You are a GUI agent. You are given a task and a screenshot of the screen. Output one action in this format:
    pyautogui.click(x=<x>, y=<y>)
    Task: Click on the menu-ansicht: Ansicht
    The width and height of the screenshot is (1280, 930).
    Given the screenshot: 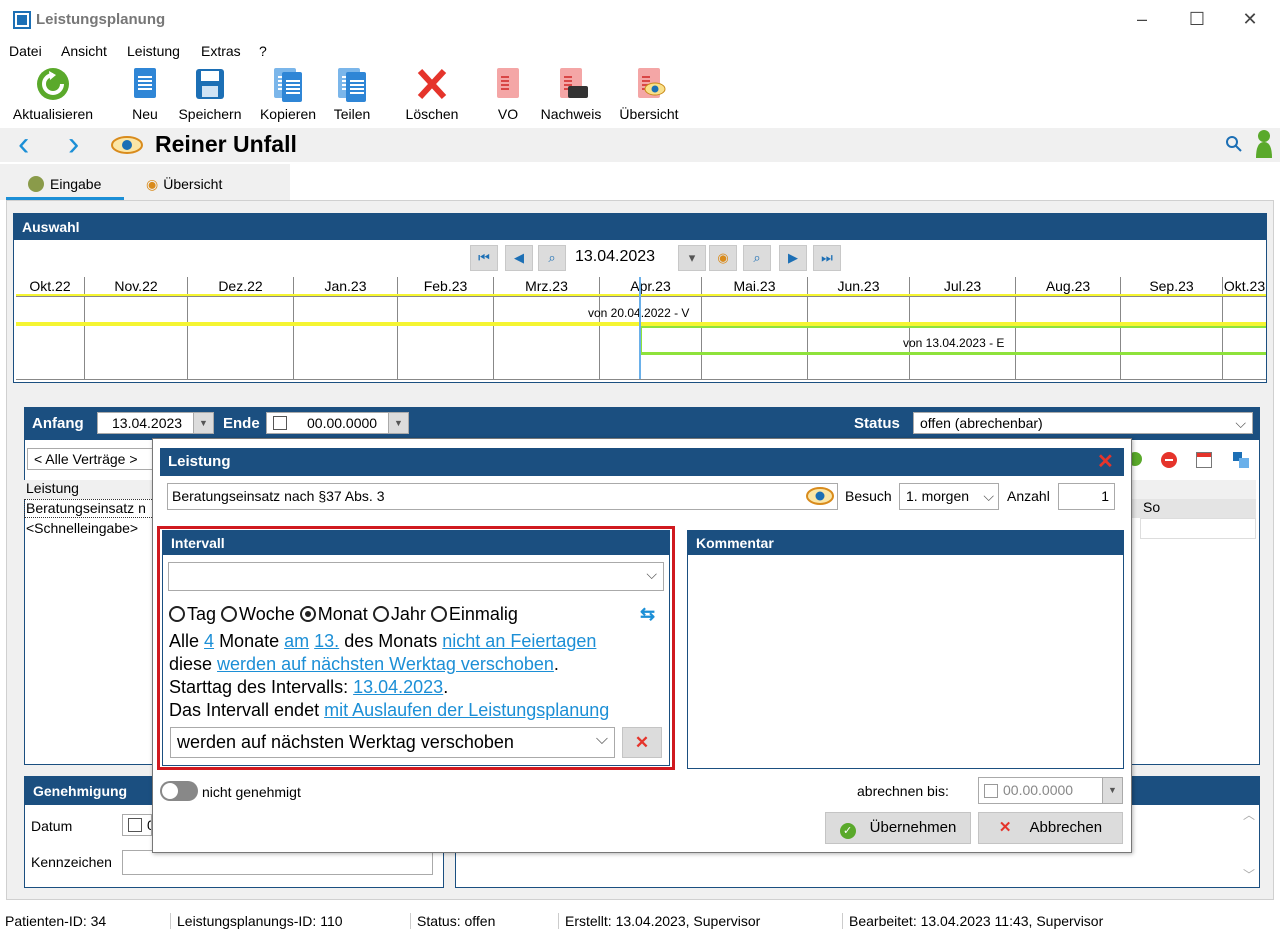 What is the action you would take?
    pyautogui.click(x=84, y=51)
    